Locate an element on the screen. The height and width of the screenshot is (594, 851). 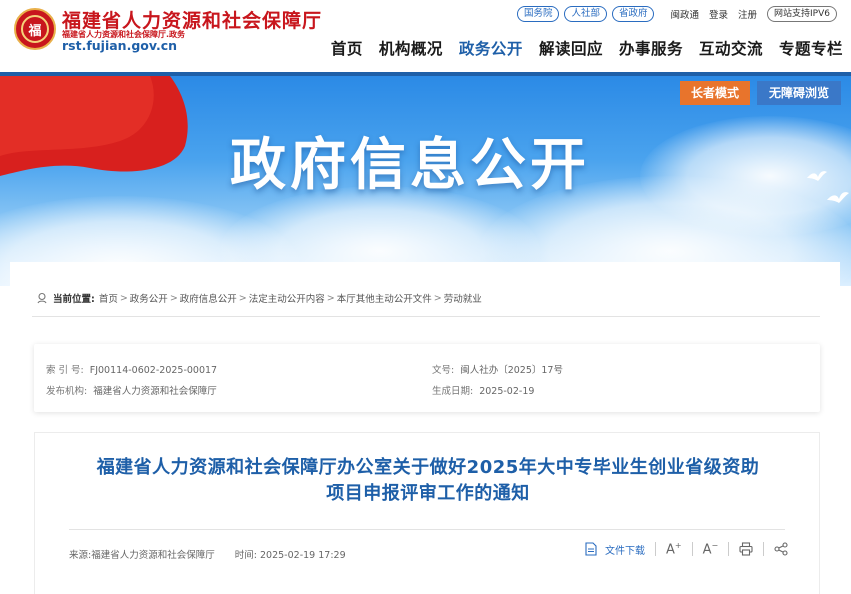
link-province-gov: 省政府 is located at coordinates (633, 14).